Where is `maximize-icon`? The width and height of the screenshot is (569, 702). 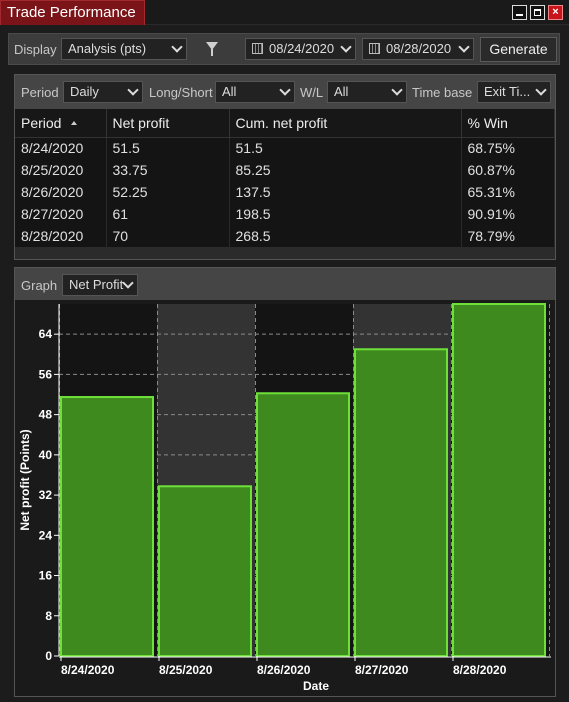 maximize-icon is located at coordinates (537, 12).